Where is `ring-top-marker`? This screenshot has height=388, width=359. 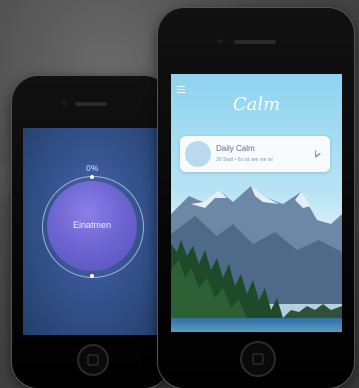
ring-top-marker is located at coordinates (92, 177).